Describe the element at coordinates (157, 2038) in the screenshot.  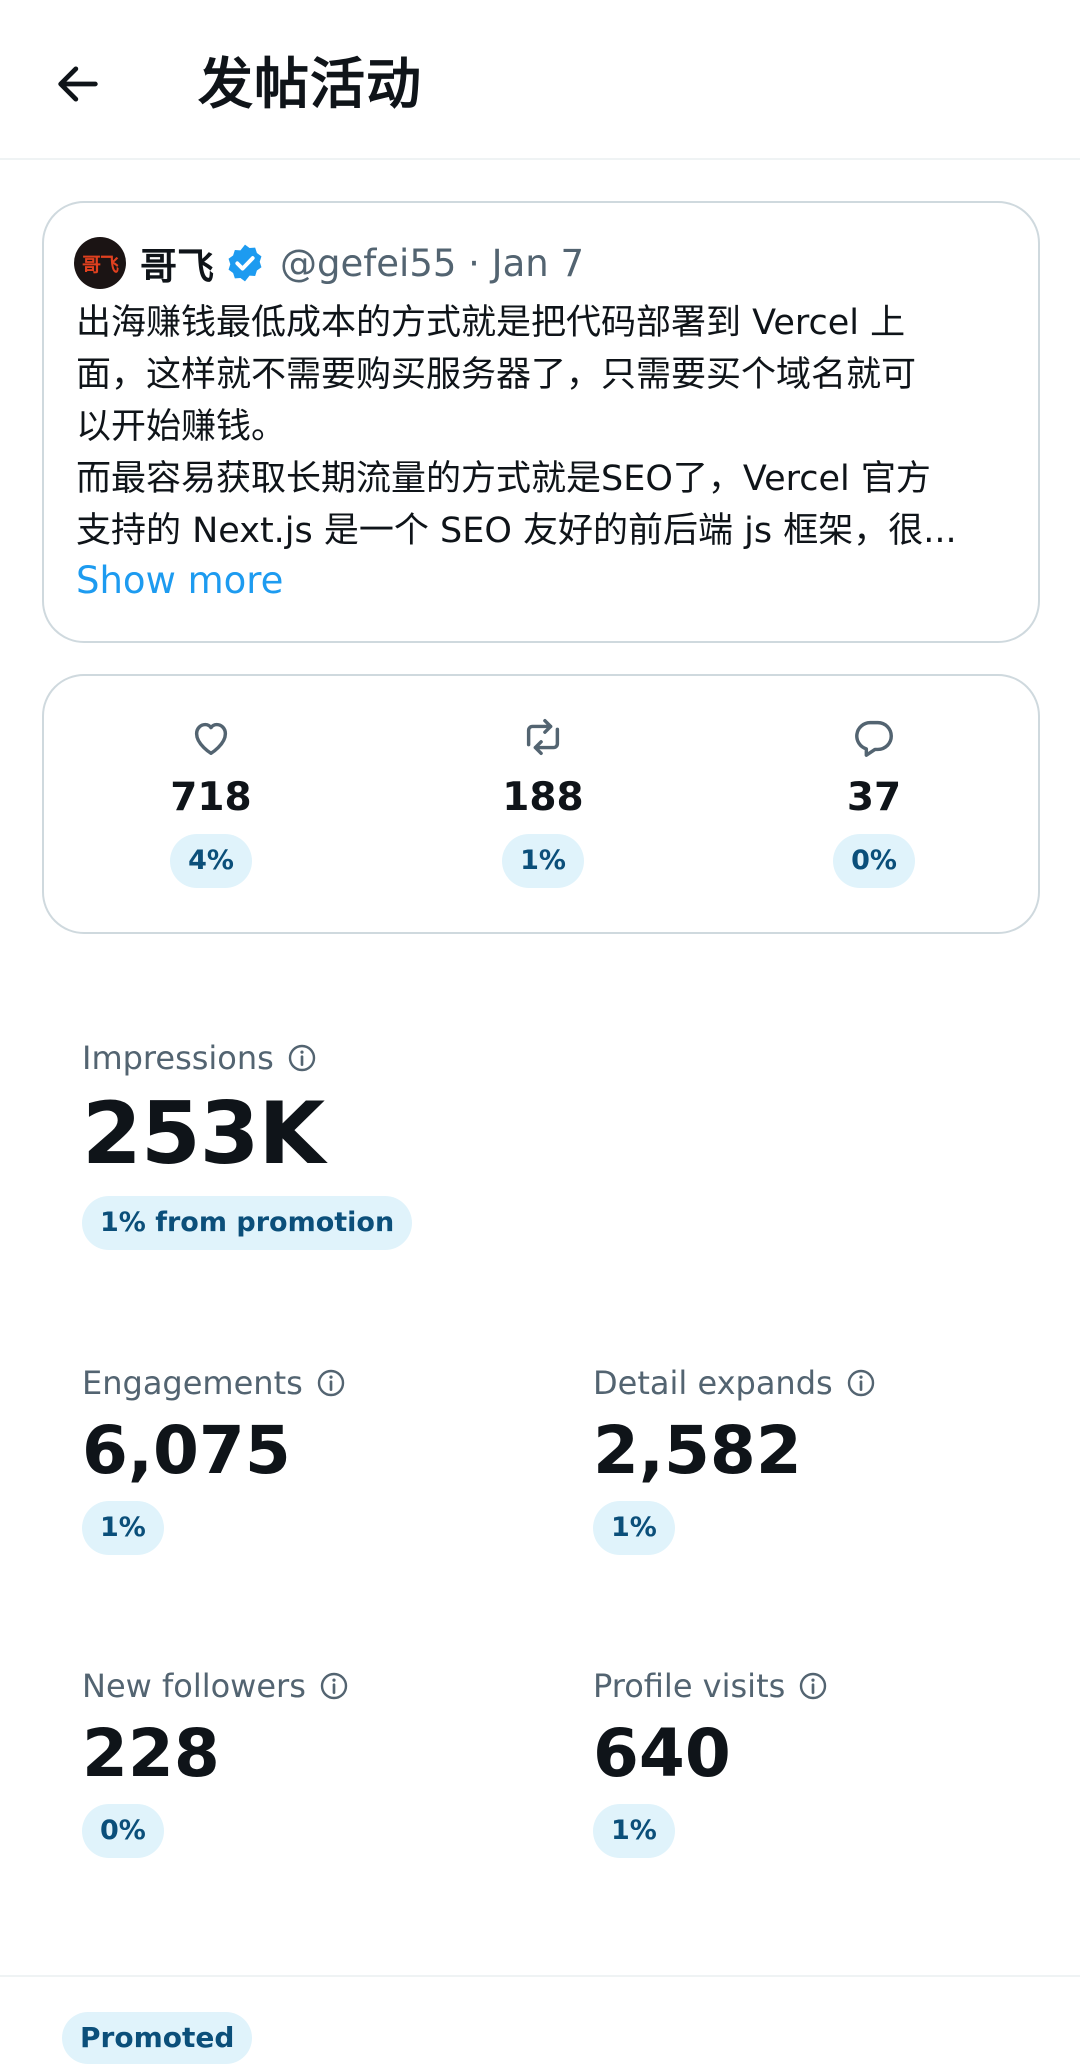
I see `promoted-badge: Promoted` at that location.